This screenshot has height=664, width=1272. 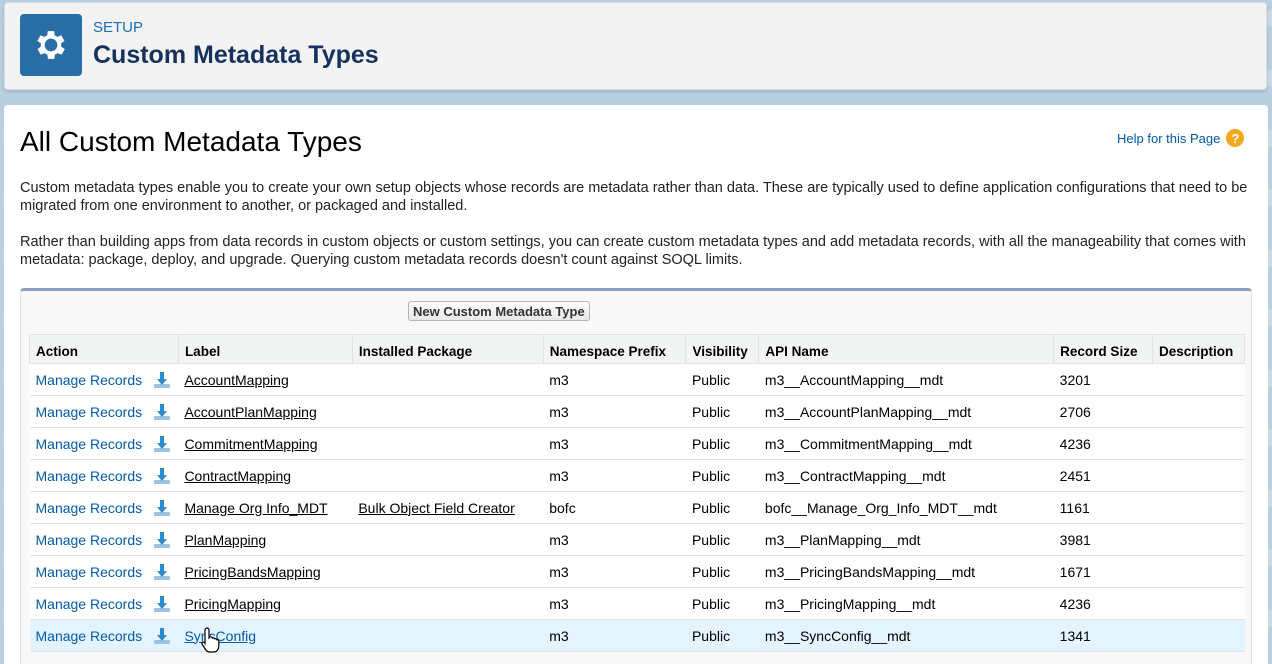 I want to click on label-cell: PlanMapping, so click(x=265, y=539).